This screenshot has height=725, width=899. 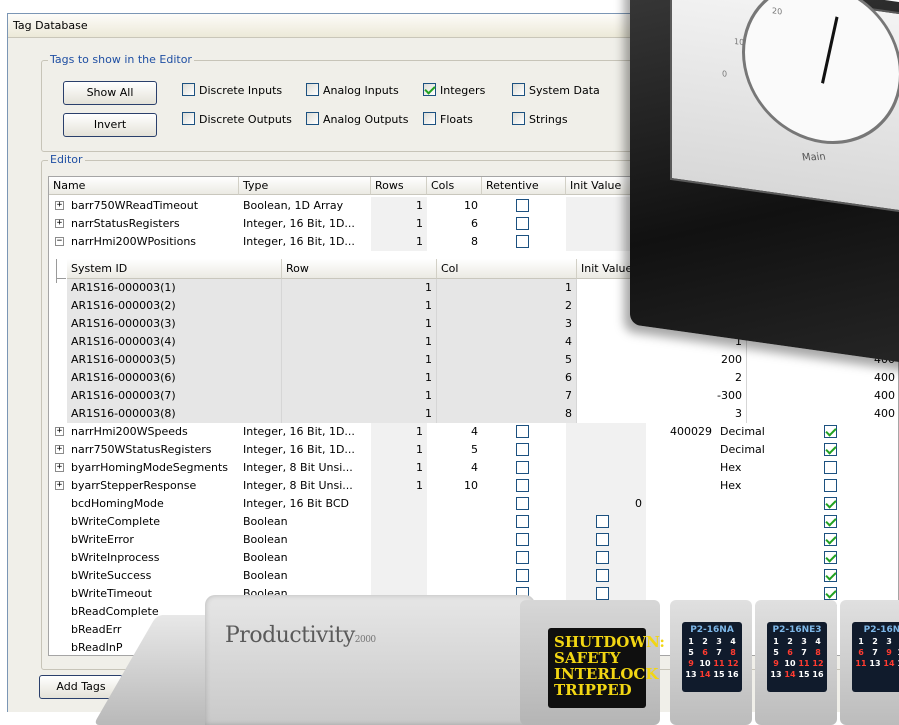 What do you see at coordinates (564, 90) in the screenshot?
I see `filter-option-label: System Data` at bounding box center [564, 90].